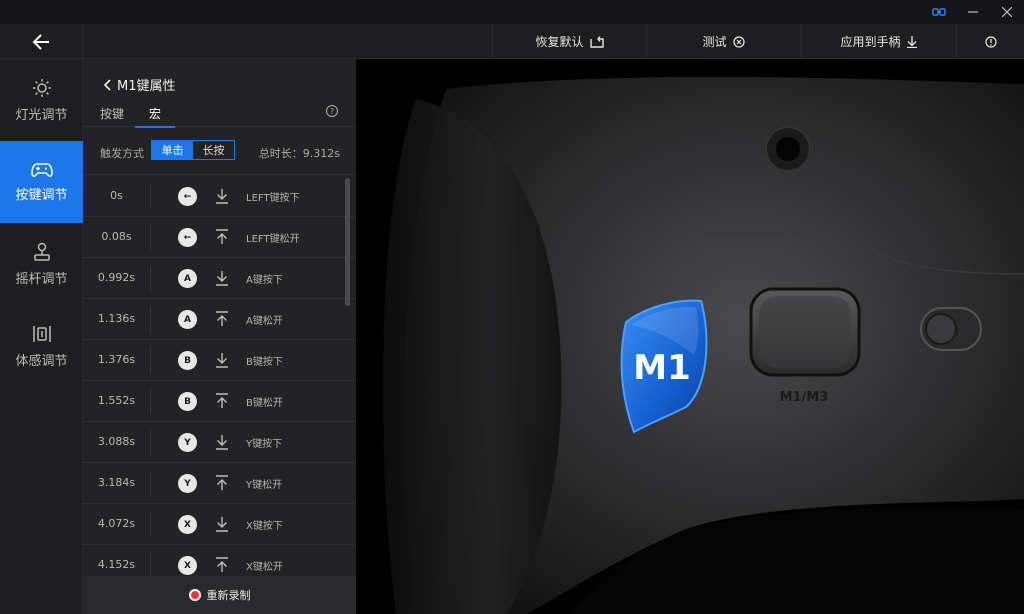 This screenshot has width=1024, height=614. I want to click on window-controls, so click(973, 12).